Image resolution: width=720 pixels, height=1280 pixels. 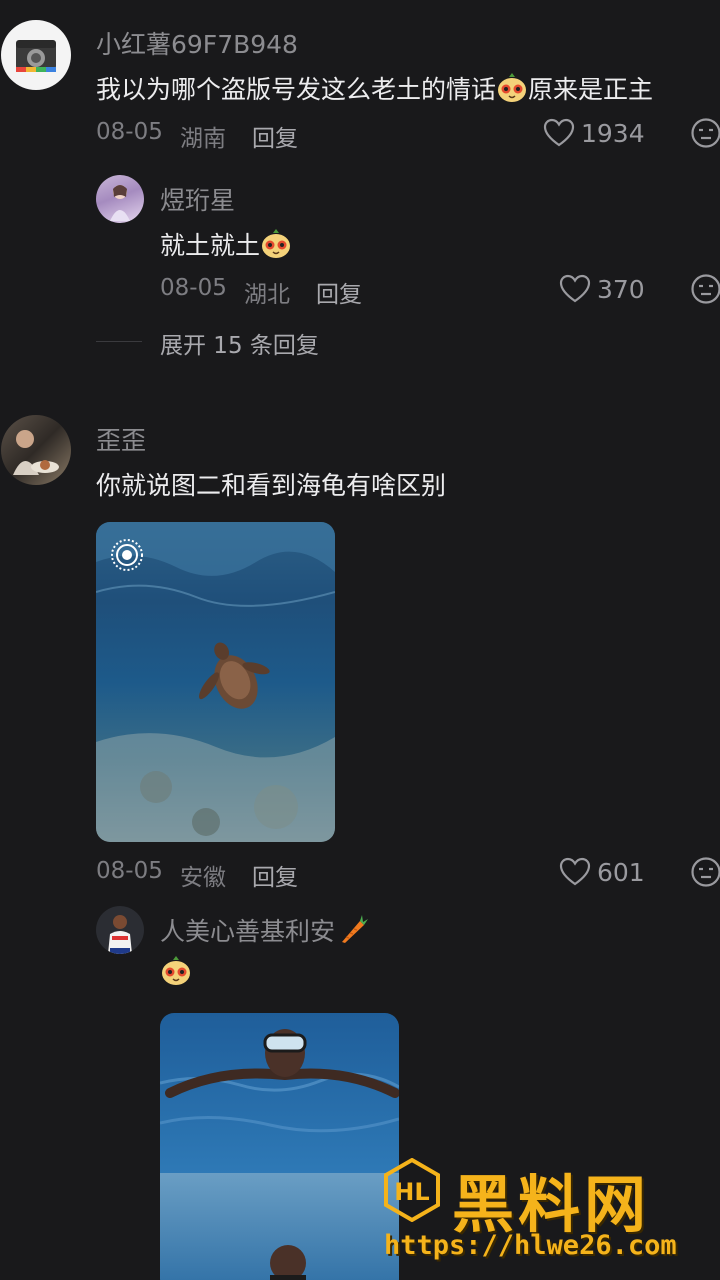 I want to click on divider, so click(x=119, y=341).